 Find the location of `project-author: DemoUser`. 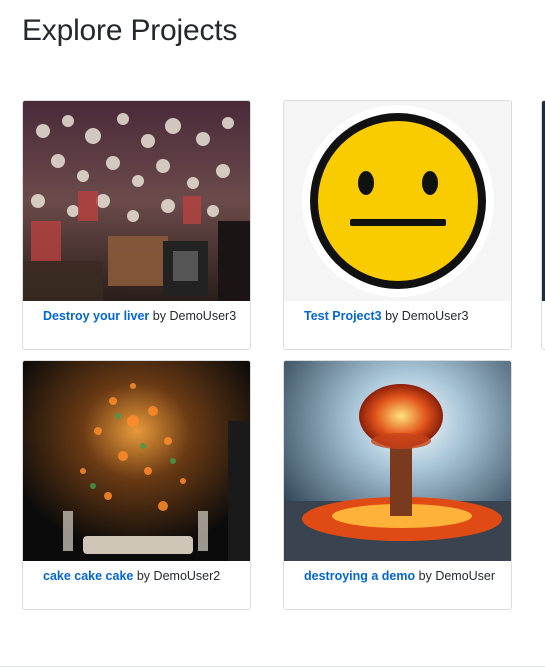

project-author: DemoUser is located at coordinates (465, 576).